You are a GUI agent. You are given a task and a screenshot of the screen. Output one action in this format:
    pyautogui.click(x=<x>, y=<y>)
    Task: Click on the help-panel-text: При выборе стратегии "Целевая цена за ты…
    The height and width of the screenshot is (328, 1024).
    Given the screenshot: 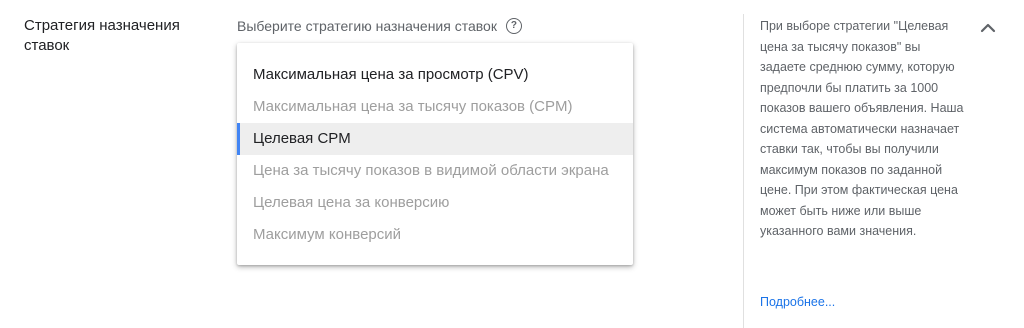 What is the action you would take?
    pyautogui.click(x=862, y=128)
    